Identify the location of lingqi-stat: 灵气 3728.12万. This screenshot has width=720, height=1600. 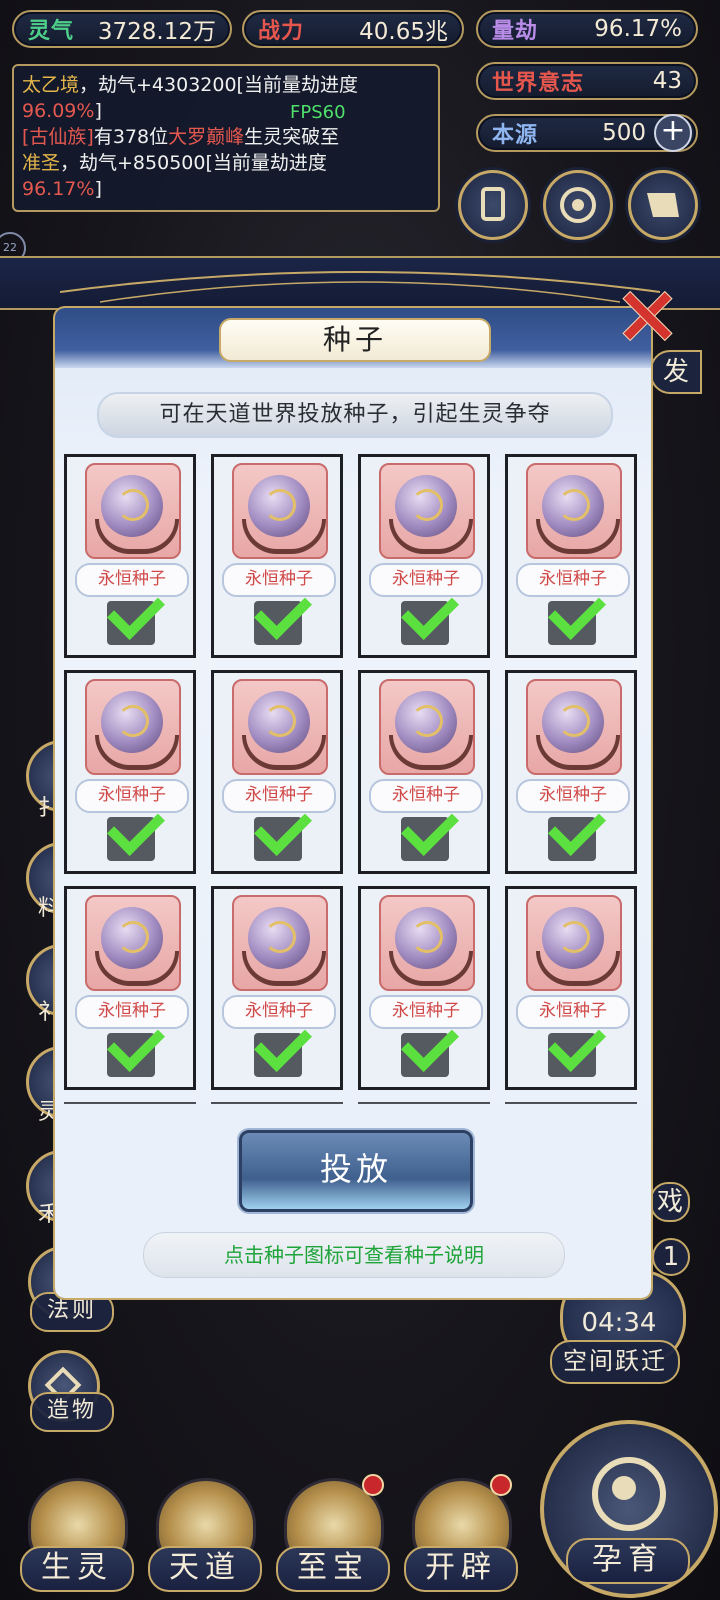
(122, 29).